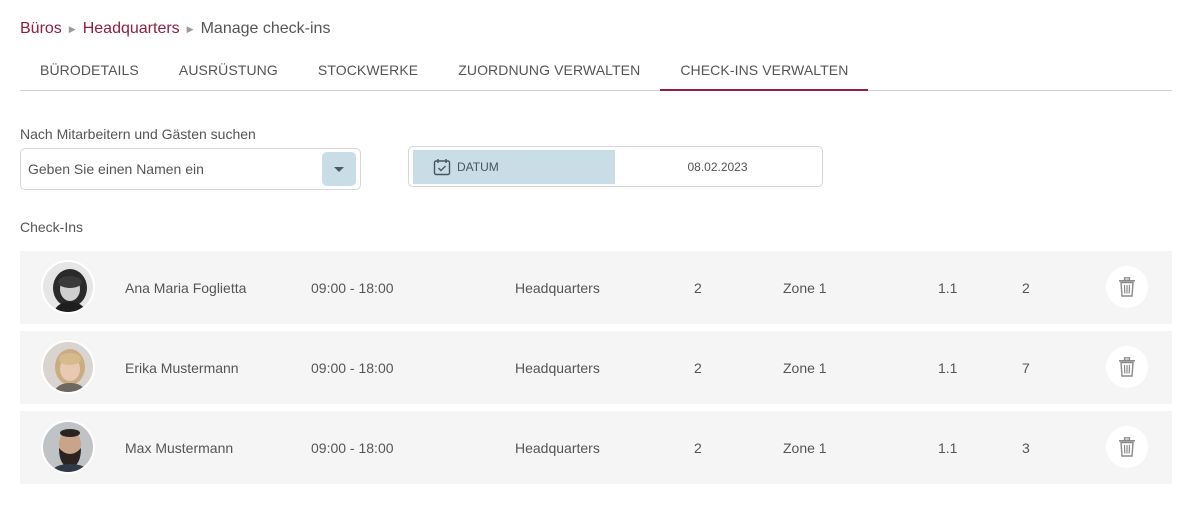 This screenshot has height=514, width=1200. I want to click on tab-manage-checkins: CHECK-INS VERWALTEN, so click(764, 70).